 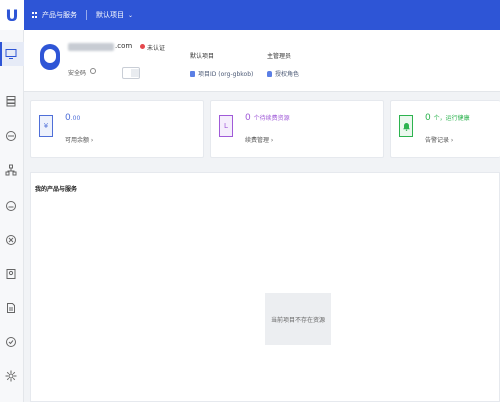 I want to click on project-selector-label: 默认项目, so click(x=110, y=15).